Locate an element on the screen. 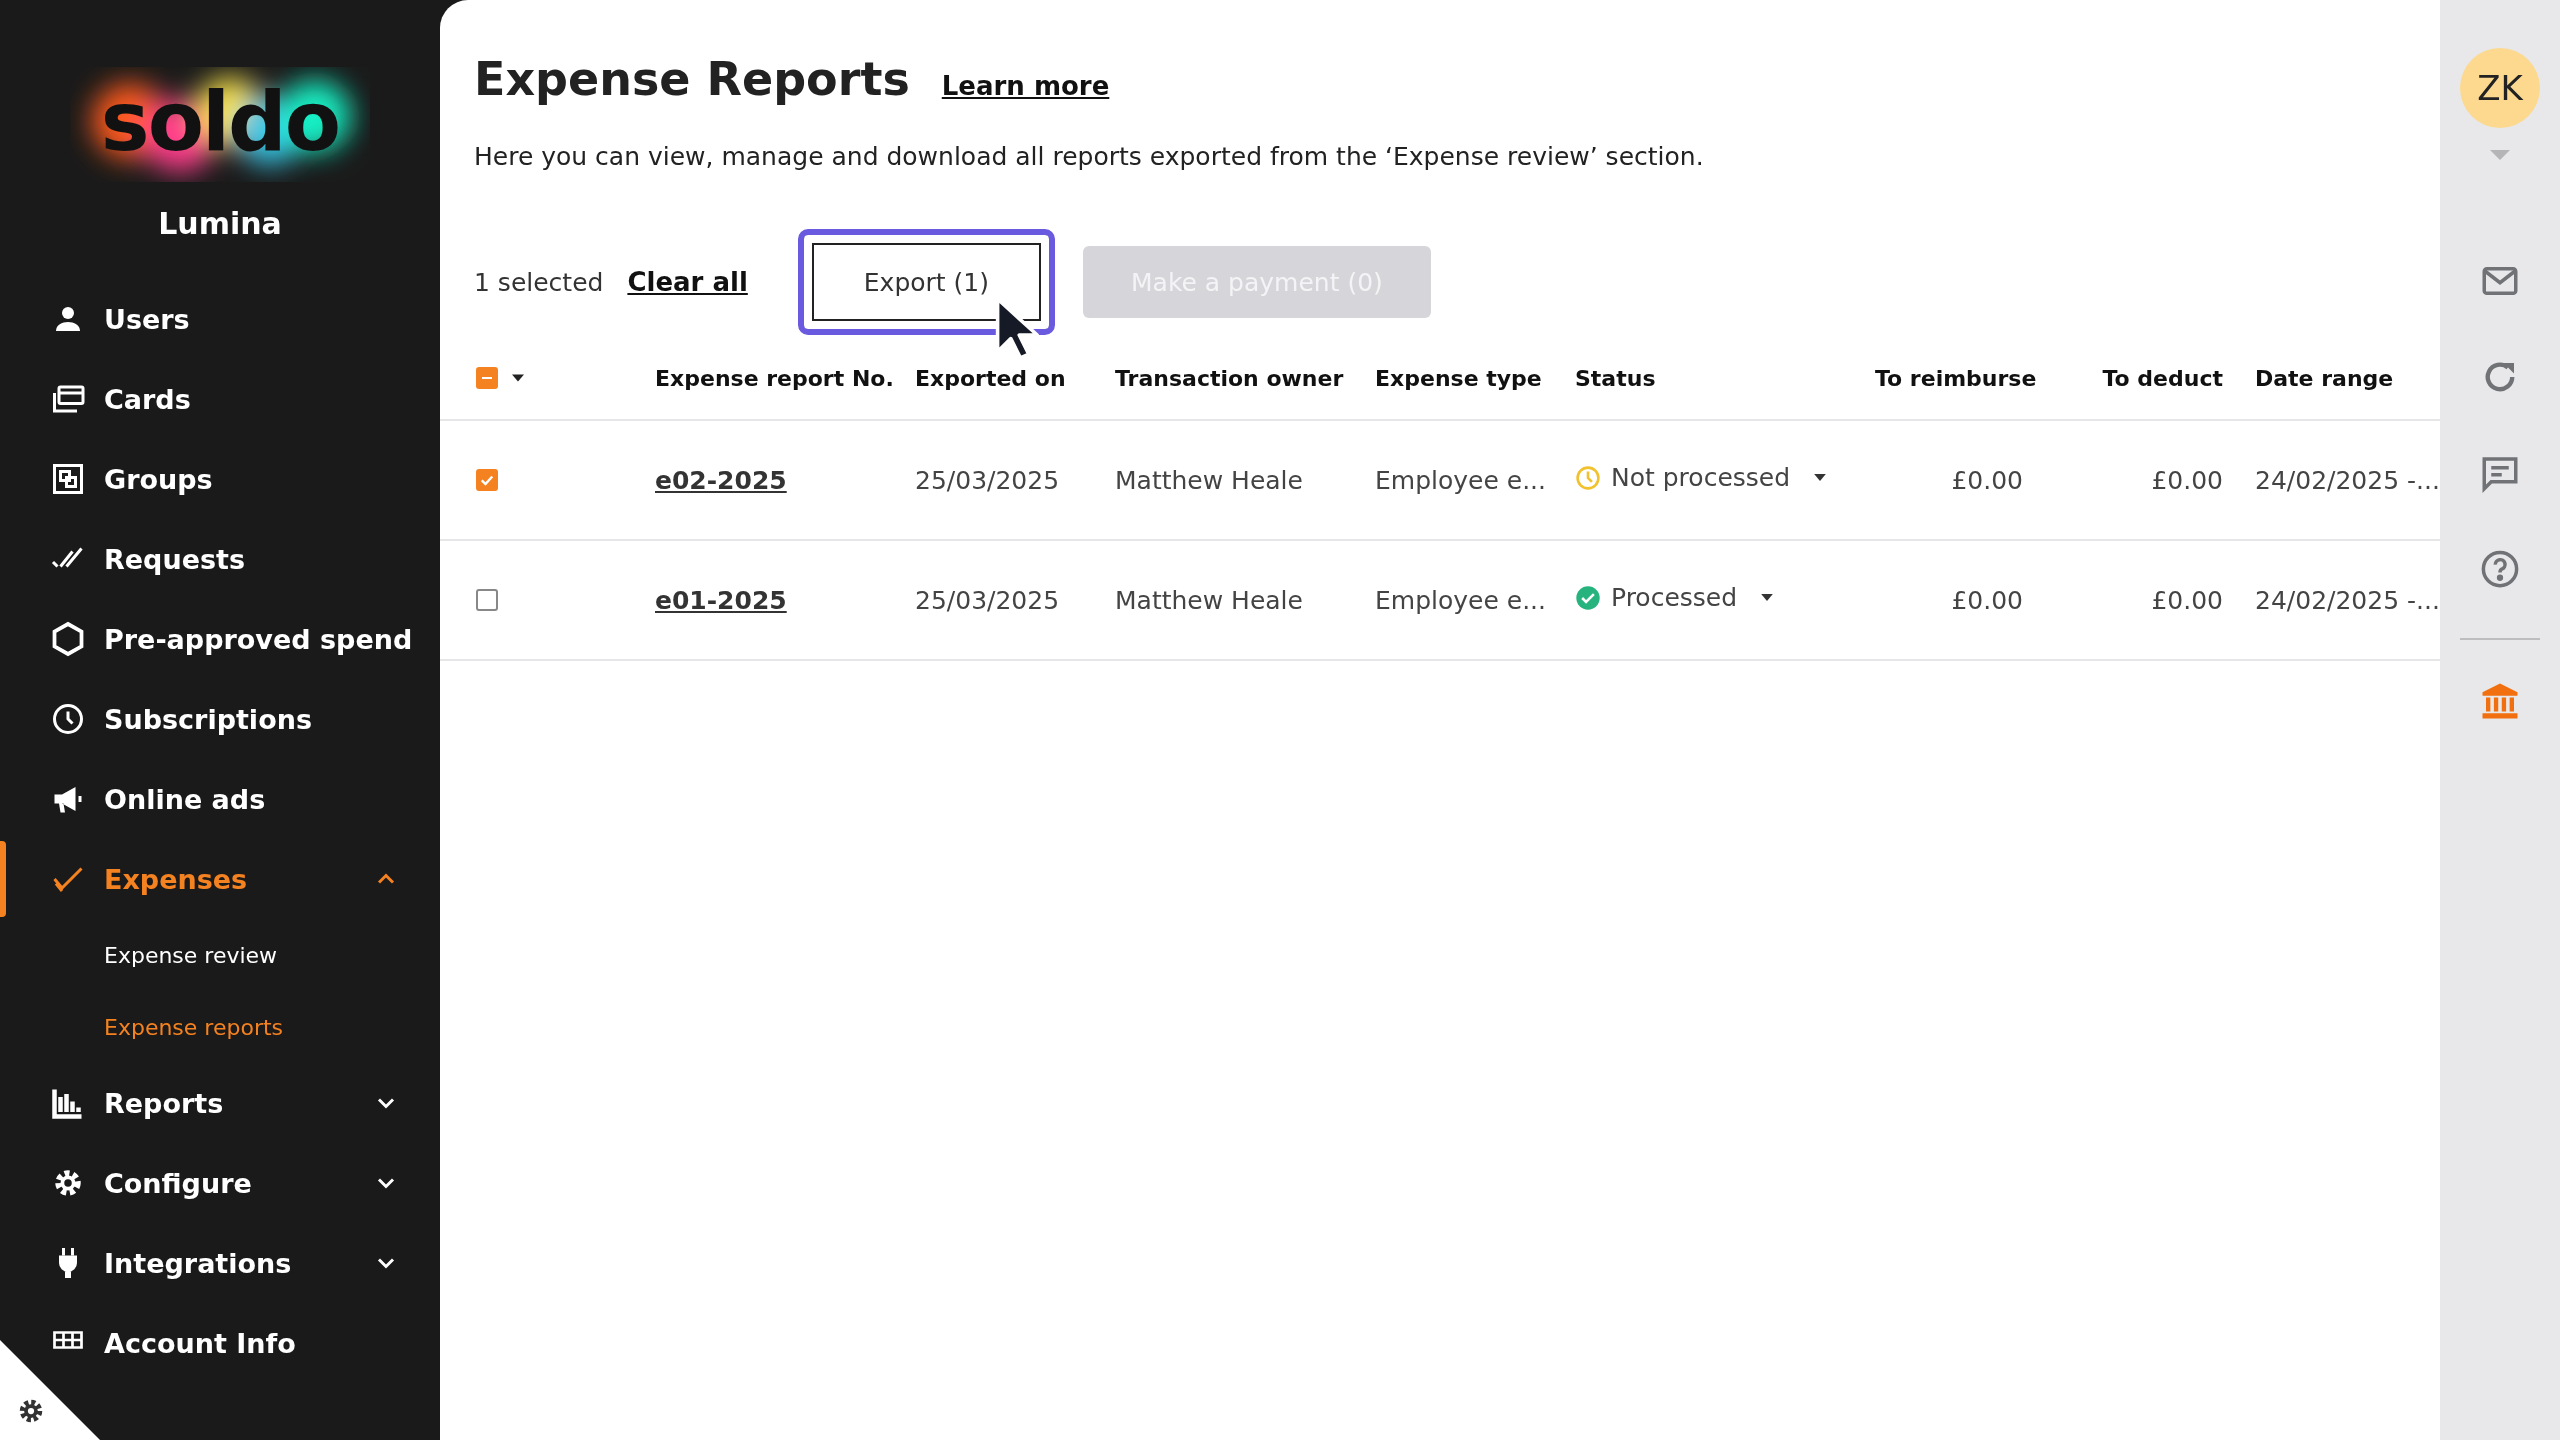 The image size is (2560, 1440). clear-all-link: Clear all is located at coordinates (687, 282).